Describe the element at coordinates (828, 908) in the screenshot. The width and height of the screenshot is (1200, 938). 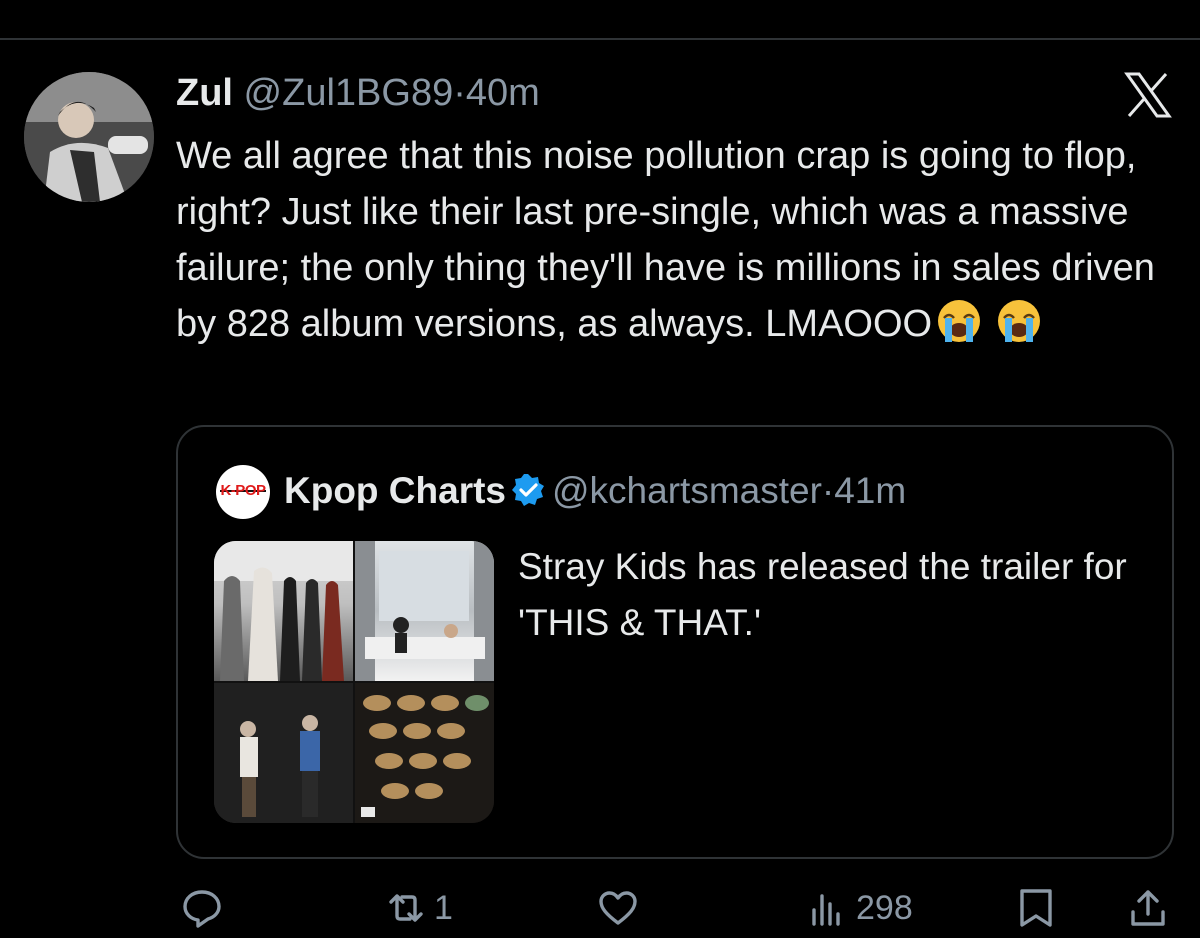
I see `views-icon` at that location.